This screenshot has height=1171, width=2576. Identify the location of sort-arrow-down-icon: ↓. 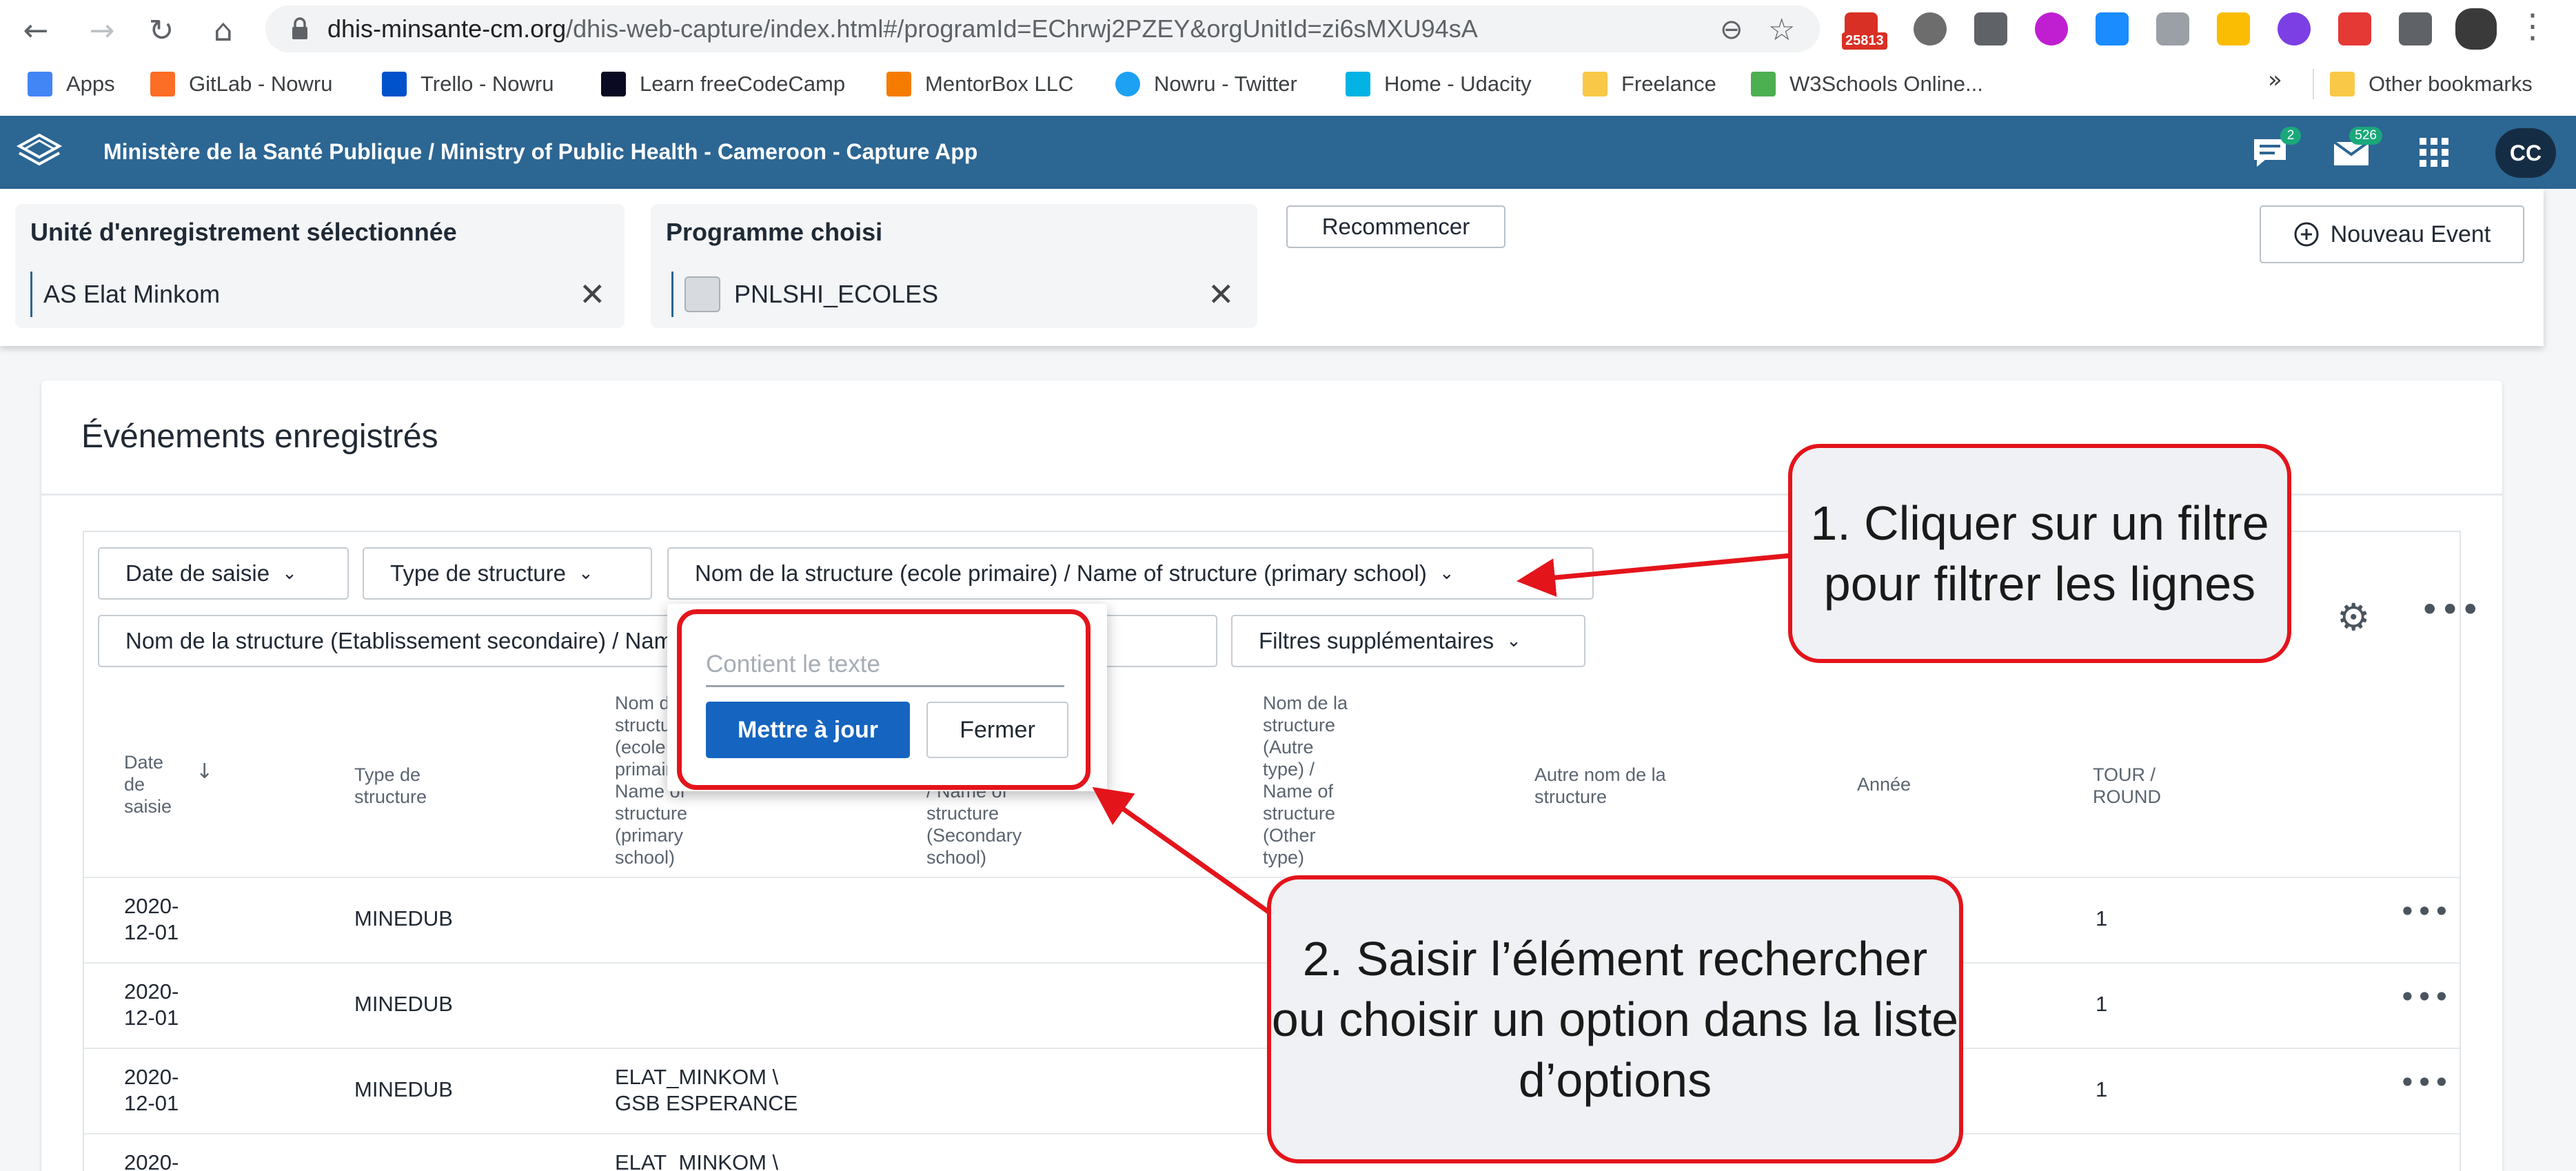
(204, 772).